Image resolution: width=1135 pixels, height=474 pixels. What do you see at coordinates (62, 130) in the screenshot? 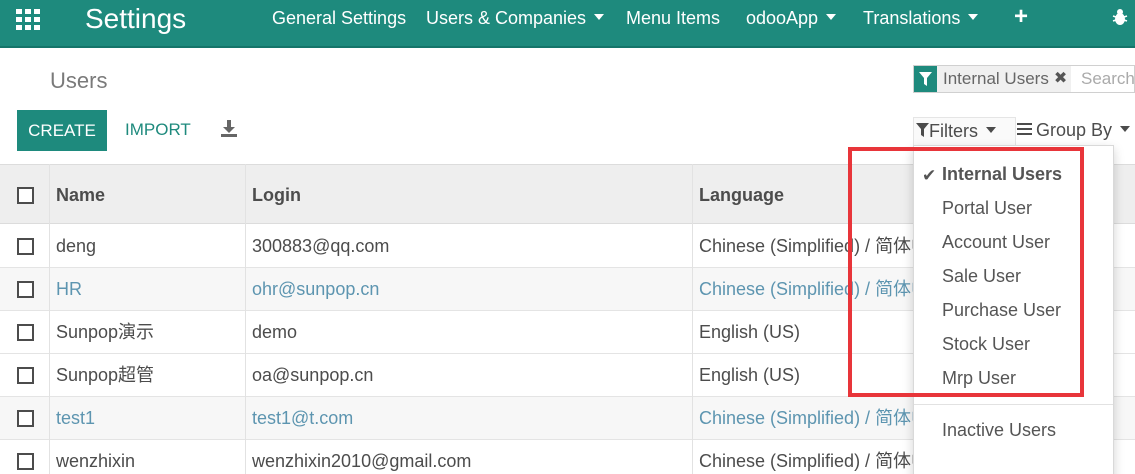
I see `create-button: CREATE` at bounding box center [62, 130].